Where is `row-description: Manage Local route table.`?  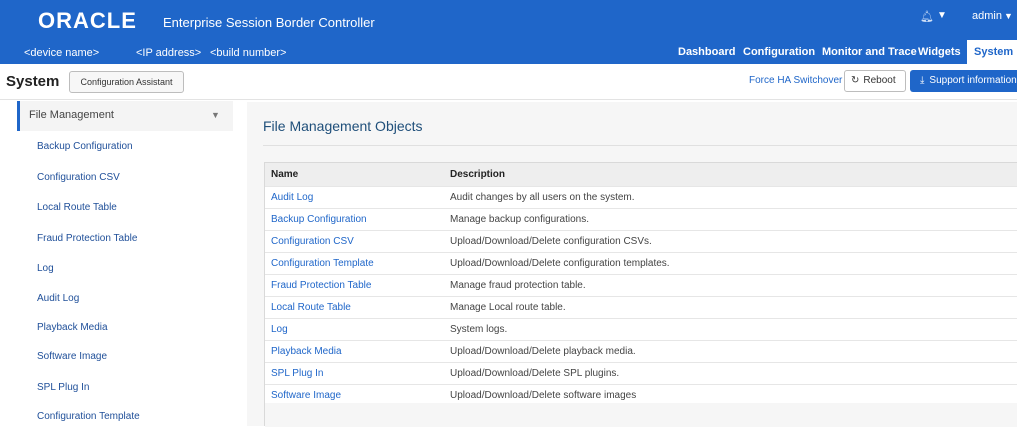
row-description: Manage Local route table. is located at coordinates (508, 307).